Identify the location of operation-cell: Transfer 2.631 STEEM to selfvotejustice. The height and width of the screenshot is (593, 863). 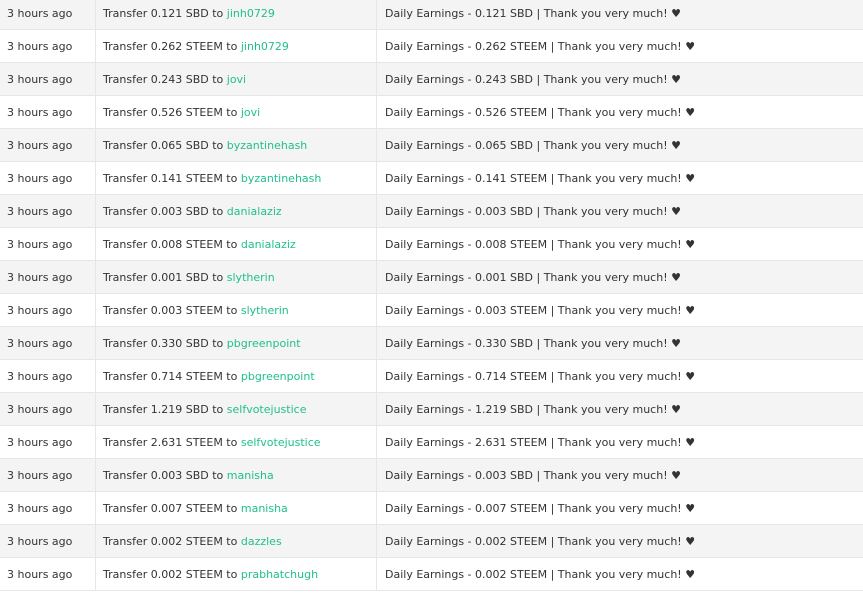
(236, 442).